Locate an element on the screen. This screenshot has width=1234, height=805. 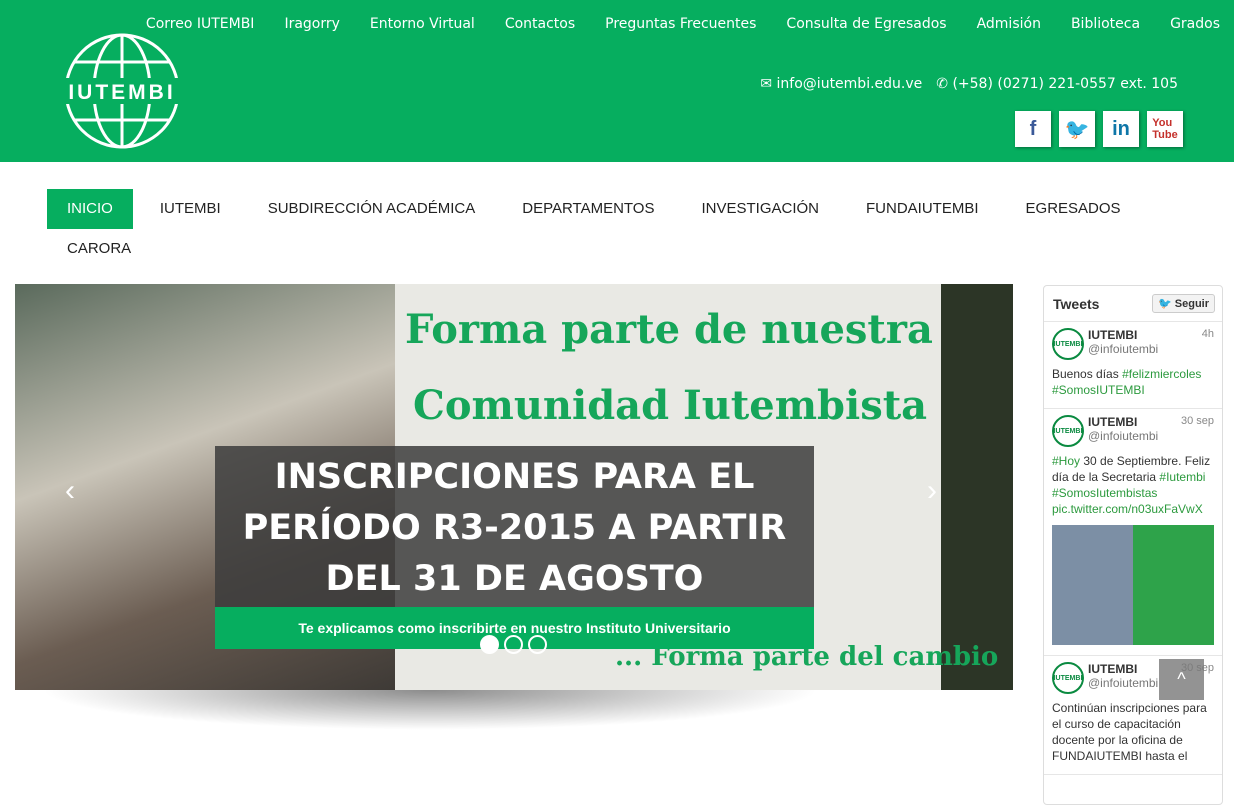
twitter-bird-icon: 🐦 is located at coordinates (1165, 304).